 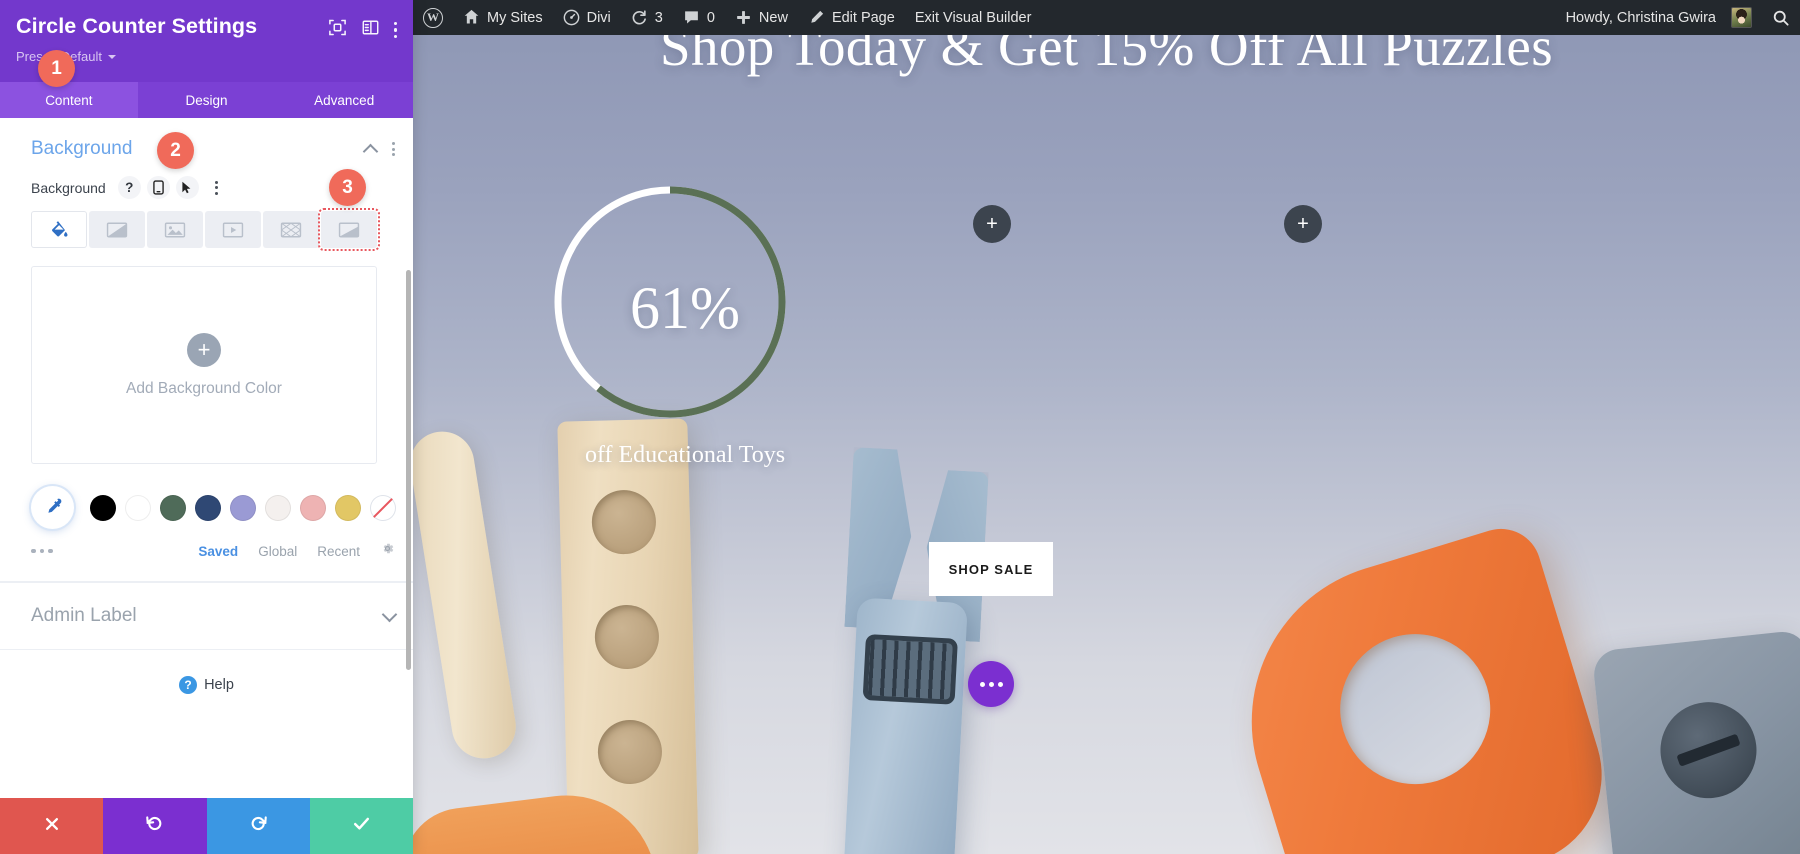 I want to click on shop-sale-button: SHOP SALE, so click(x=991, y=569).